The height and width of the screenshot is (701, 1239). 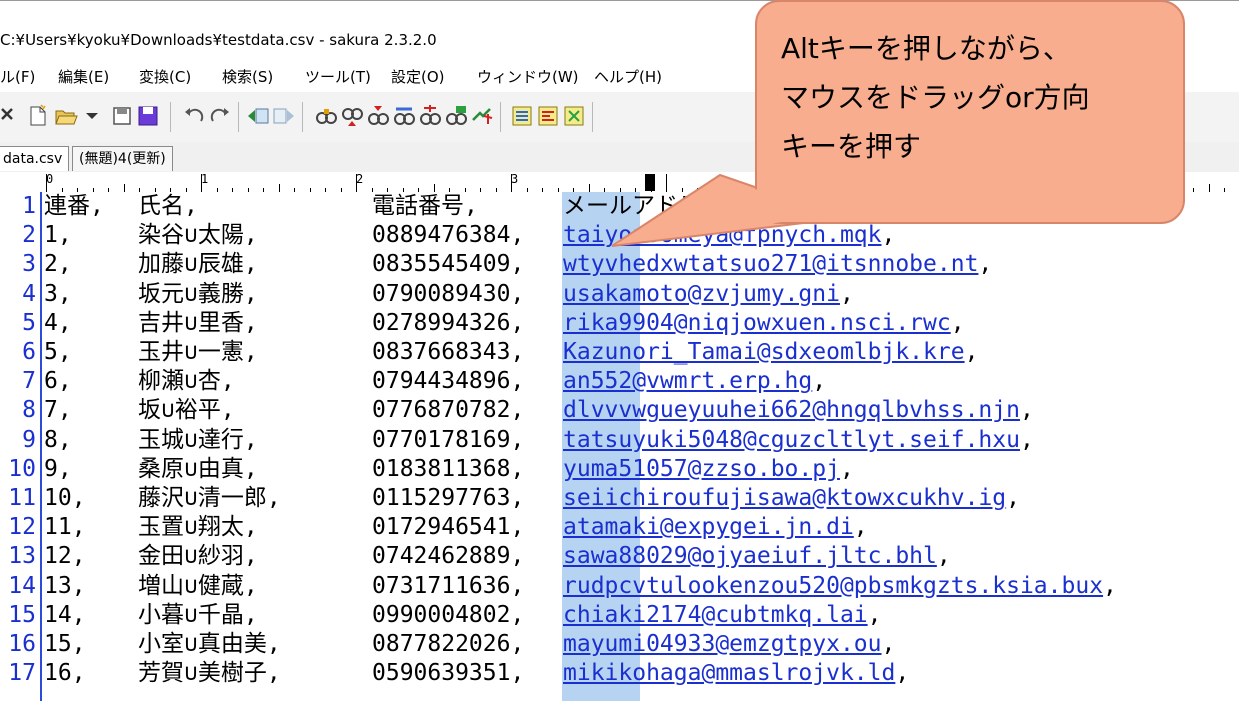 I want to click on undo-icon, so click(x=194, y=116).